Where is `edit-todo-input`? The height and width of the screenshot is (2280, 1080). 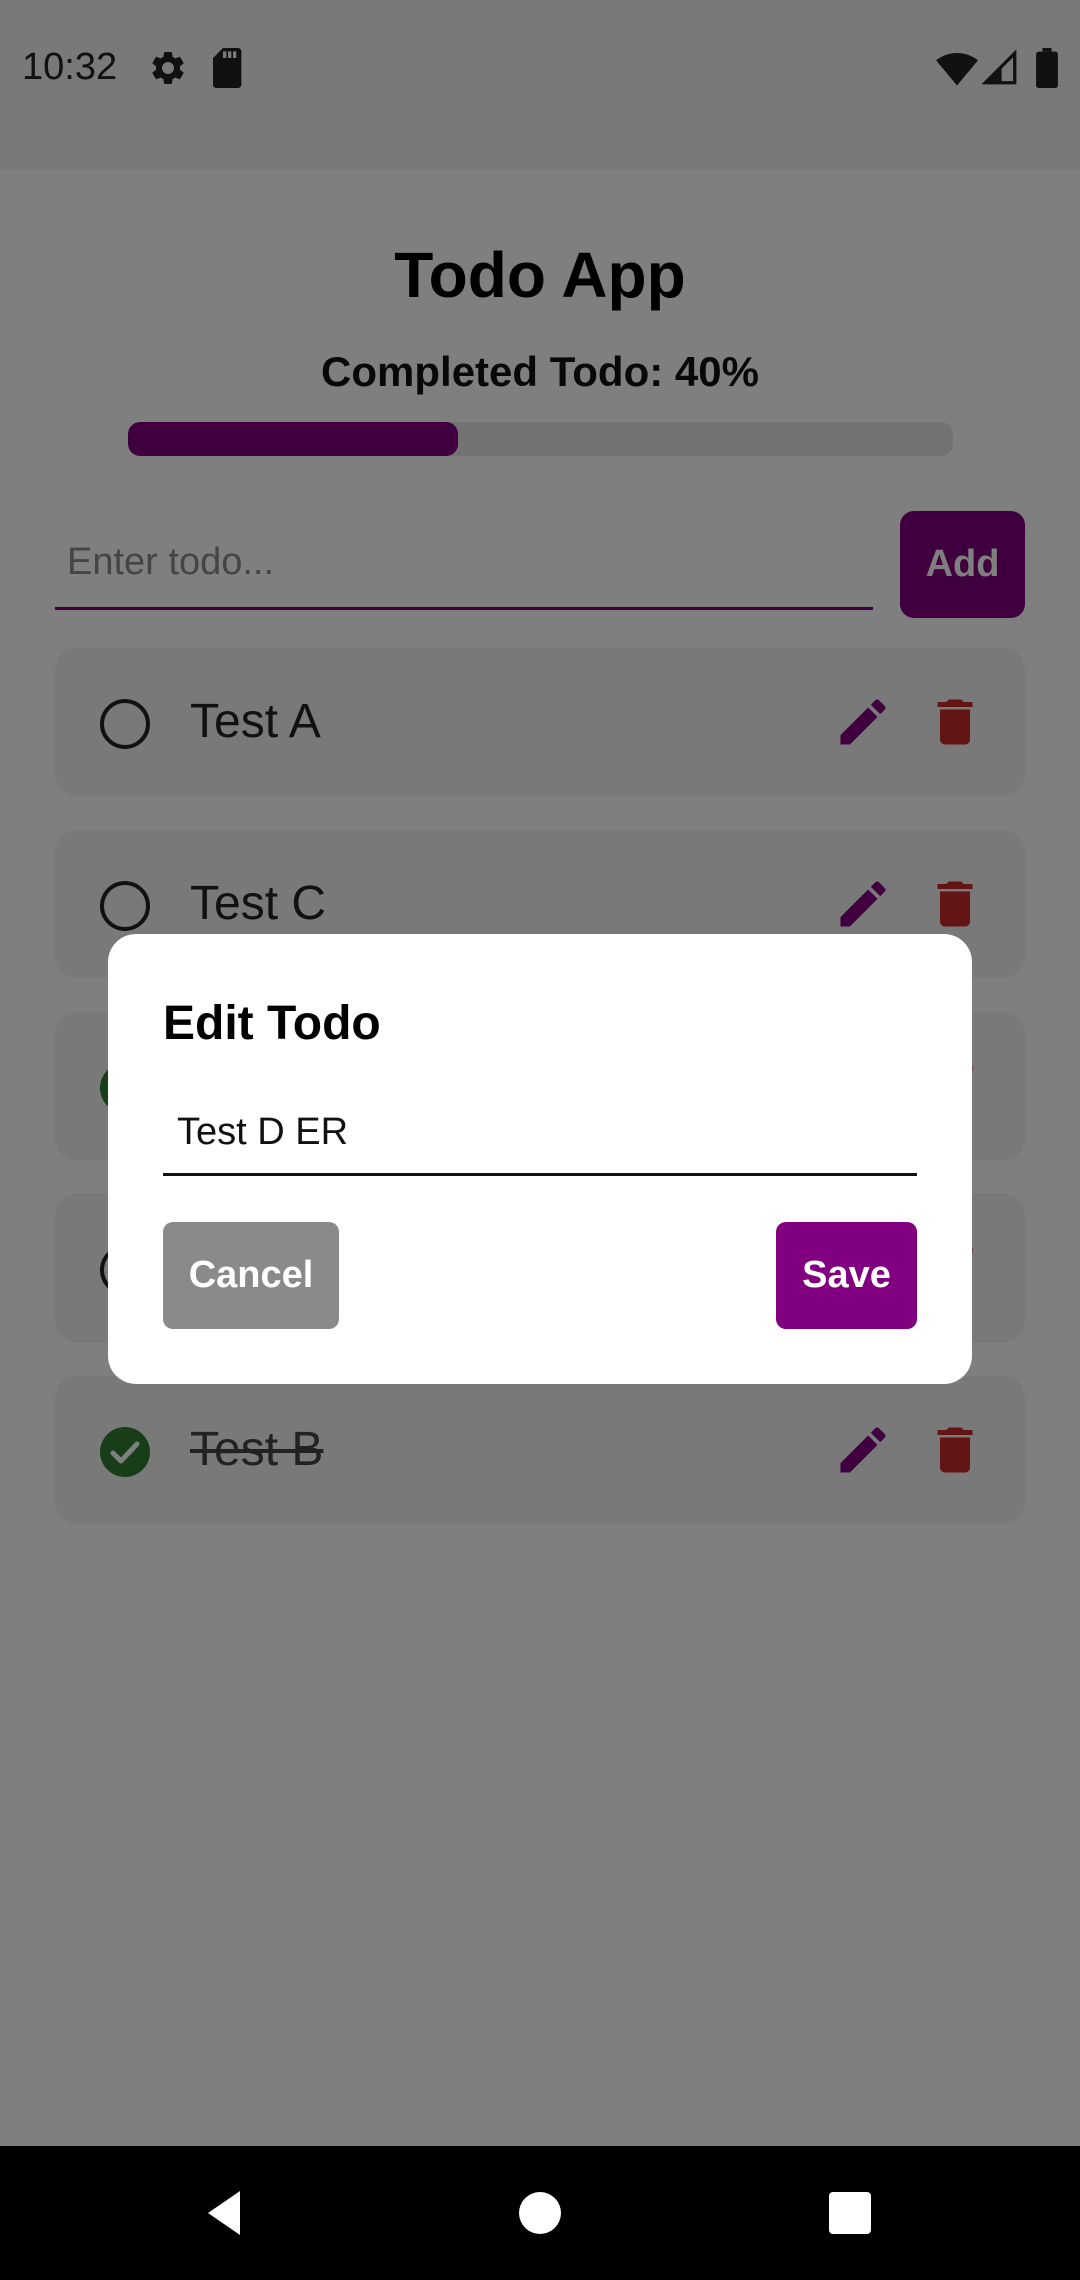
edit-todo-input is located at coordinates (540, 1134).